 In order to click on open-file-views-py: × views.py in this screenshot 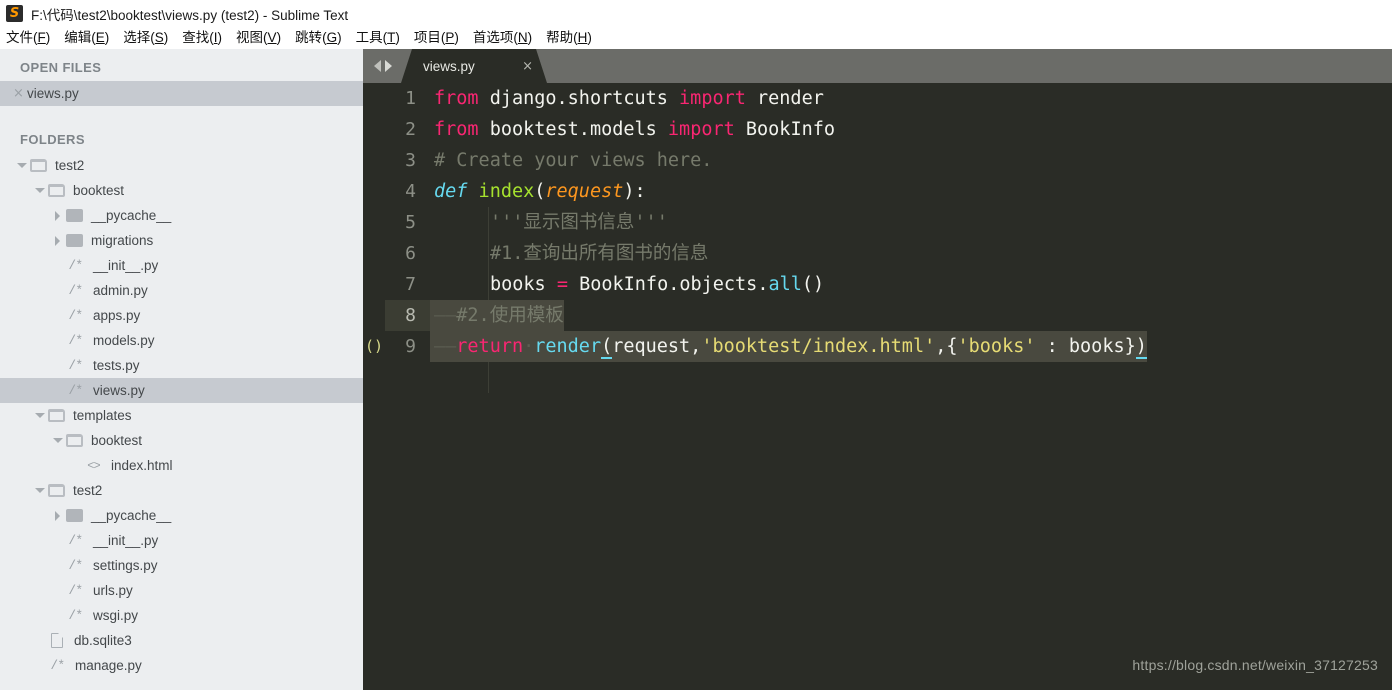, I will do `click(181, 93)`.